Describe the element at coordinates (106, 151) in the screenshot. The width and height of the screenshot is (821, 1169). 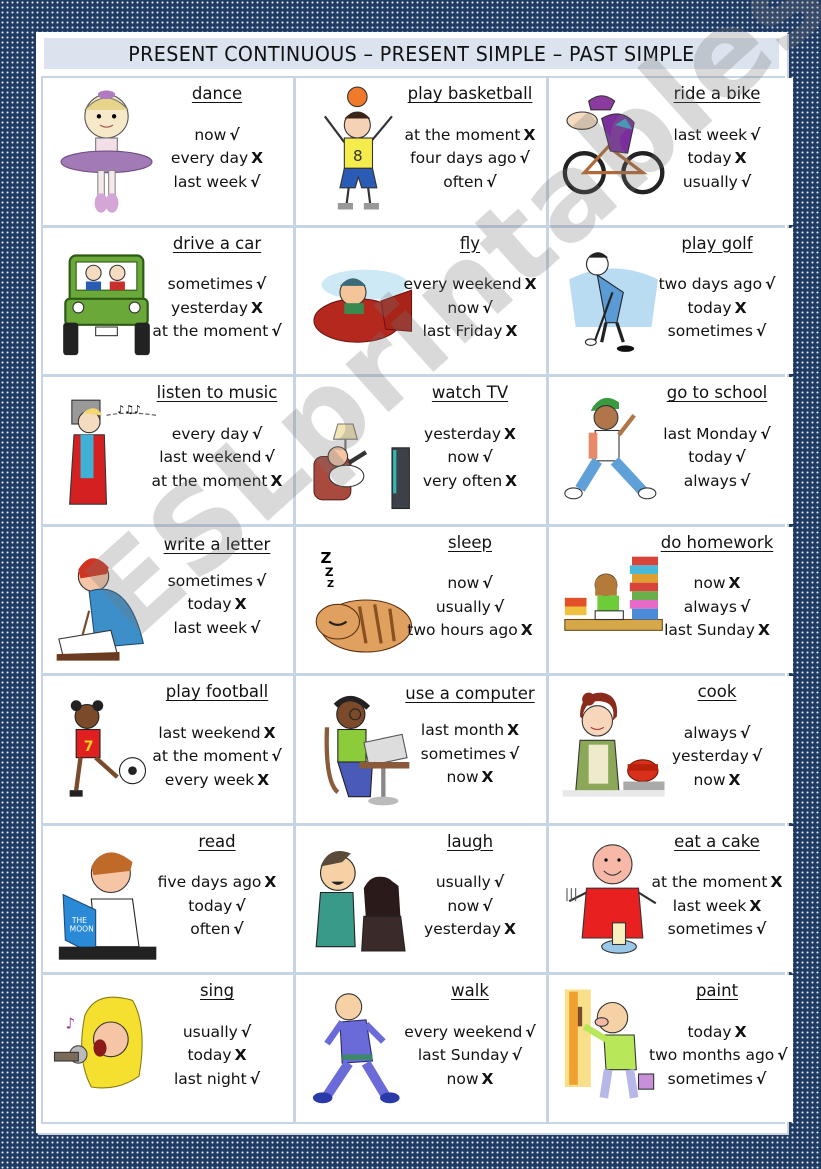
I see `ballerina-icon` at that location.